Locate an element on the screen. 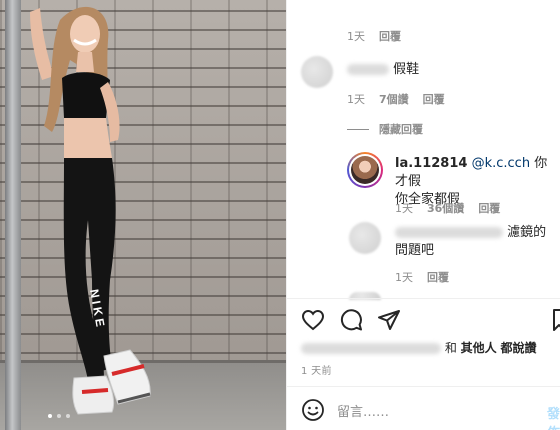  action-bar is located at coordinates (351, 320).